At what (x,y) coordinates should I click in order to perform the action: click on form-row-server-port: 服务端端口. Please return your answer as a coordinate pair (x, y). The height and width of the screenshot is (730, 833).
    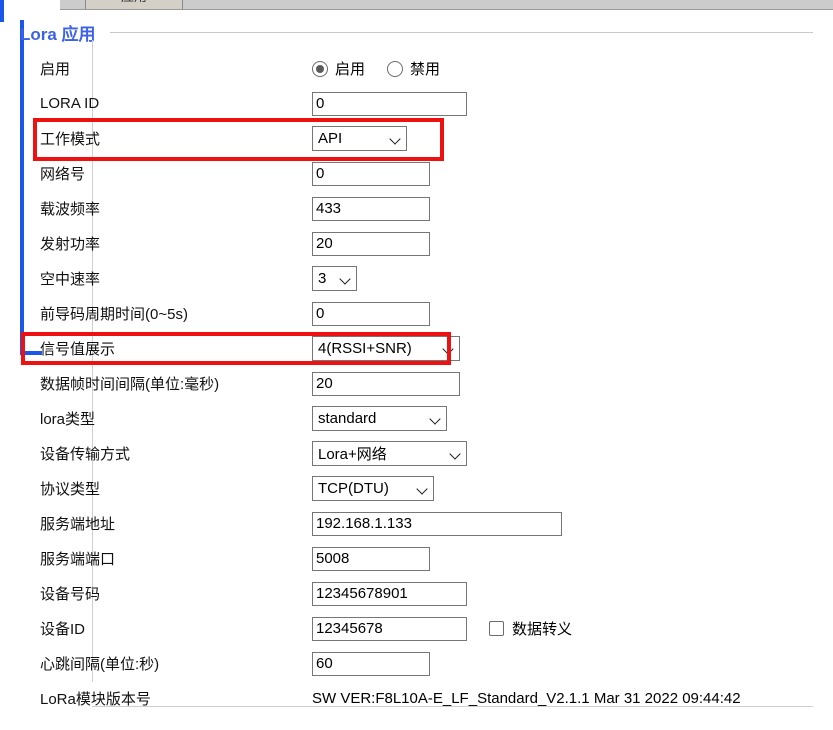
    Looking at the image, I should click on (425, 558).